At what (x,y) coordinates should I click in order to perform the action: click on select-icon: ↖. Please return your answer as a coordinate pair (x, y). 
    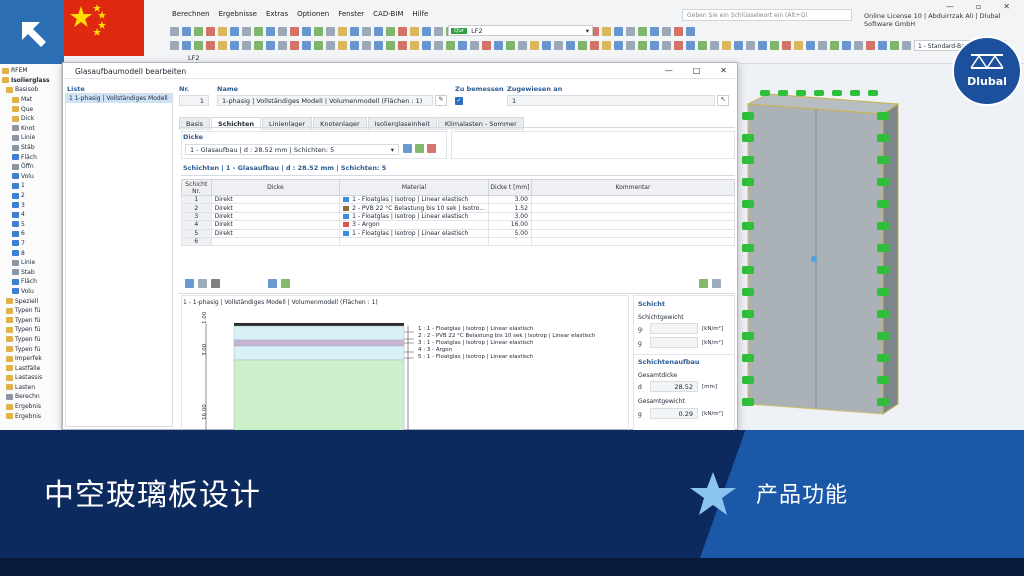
    Looking at the image, I should click on (723, 100).